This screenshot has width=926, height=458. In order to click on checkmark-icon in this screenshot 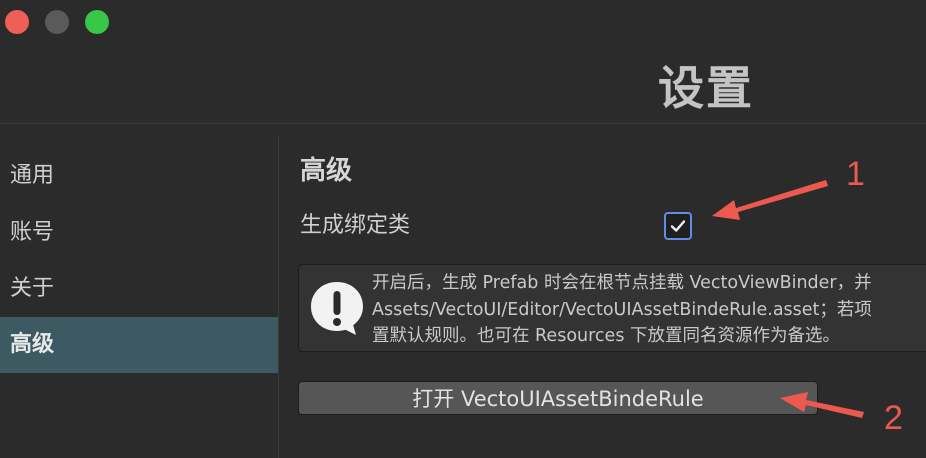, I will do `click(678, 226)`.